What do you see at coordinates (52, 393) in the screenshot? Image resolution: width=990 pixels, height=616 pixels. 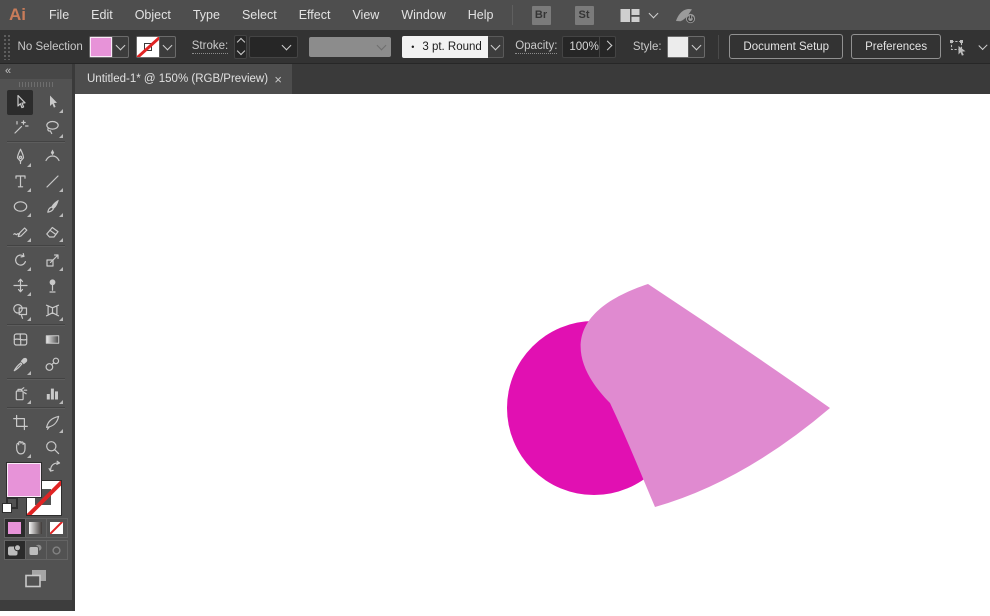 I see `tool-column-graph` at bounding box center [52, 393].